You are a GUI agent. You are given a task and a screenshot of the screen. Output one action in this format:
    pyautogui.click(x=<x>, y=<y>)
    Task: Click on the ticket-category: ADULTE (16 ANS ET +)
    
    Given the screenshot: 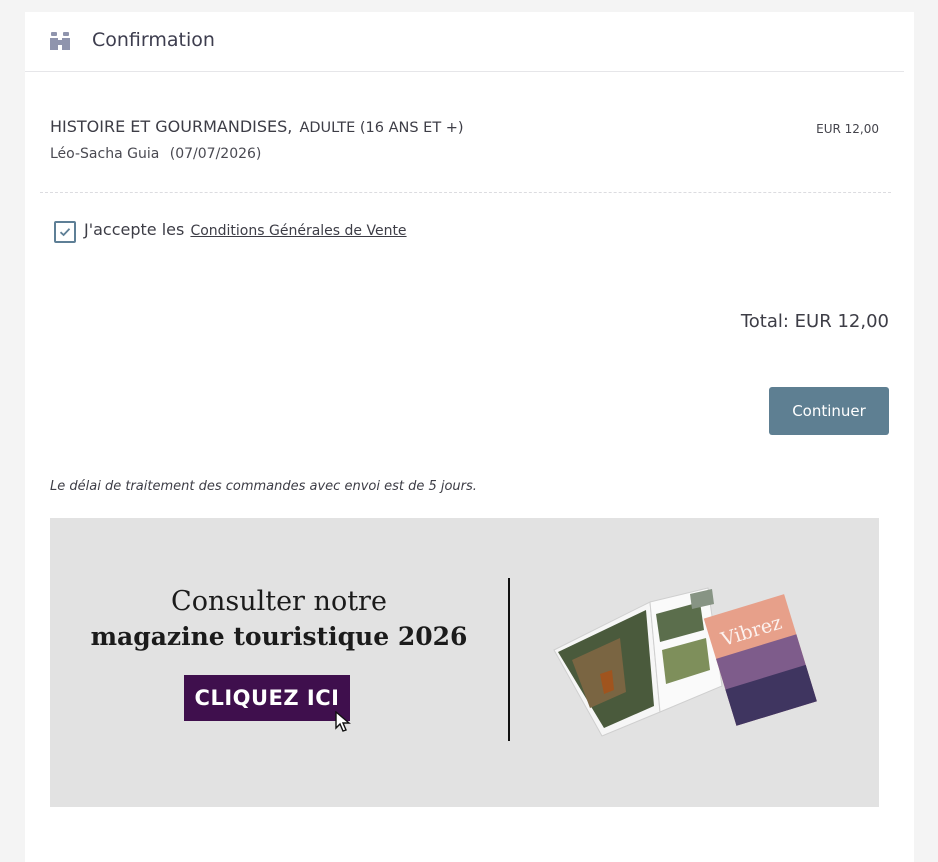 What is the action you would take?
    pyautogui.click(x=381, y=128)
    